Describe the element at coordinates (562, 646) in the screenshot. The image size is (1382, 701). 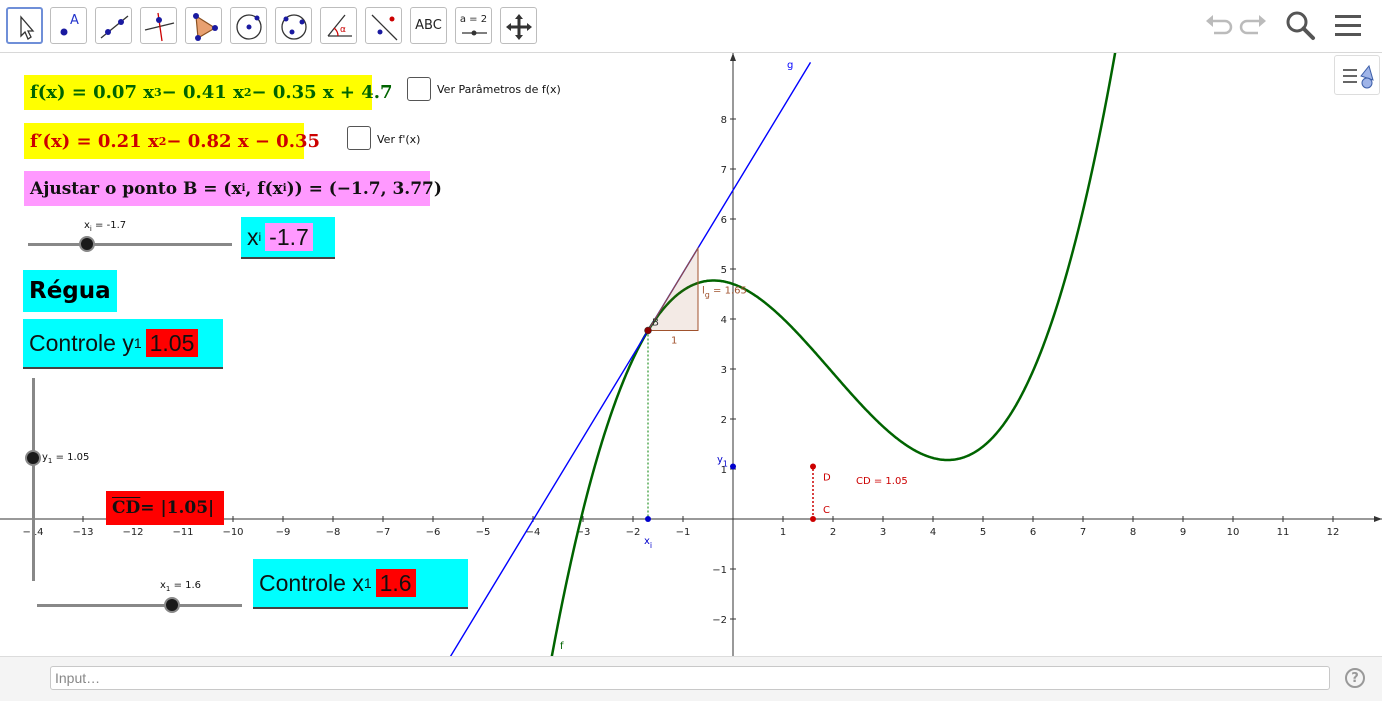
I see `f-curve-label: f` at that location.